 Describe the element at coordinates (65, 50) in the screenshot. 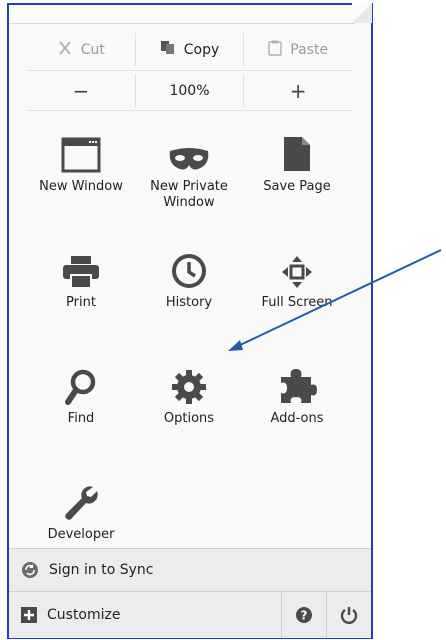

I see `scissors-icon` at that location.